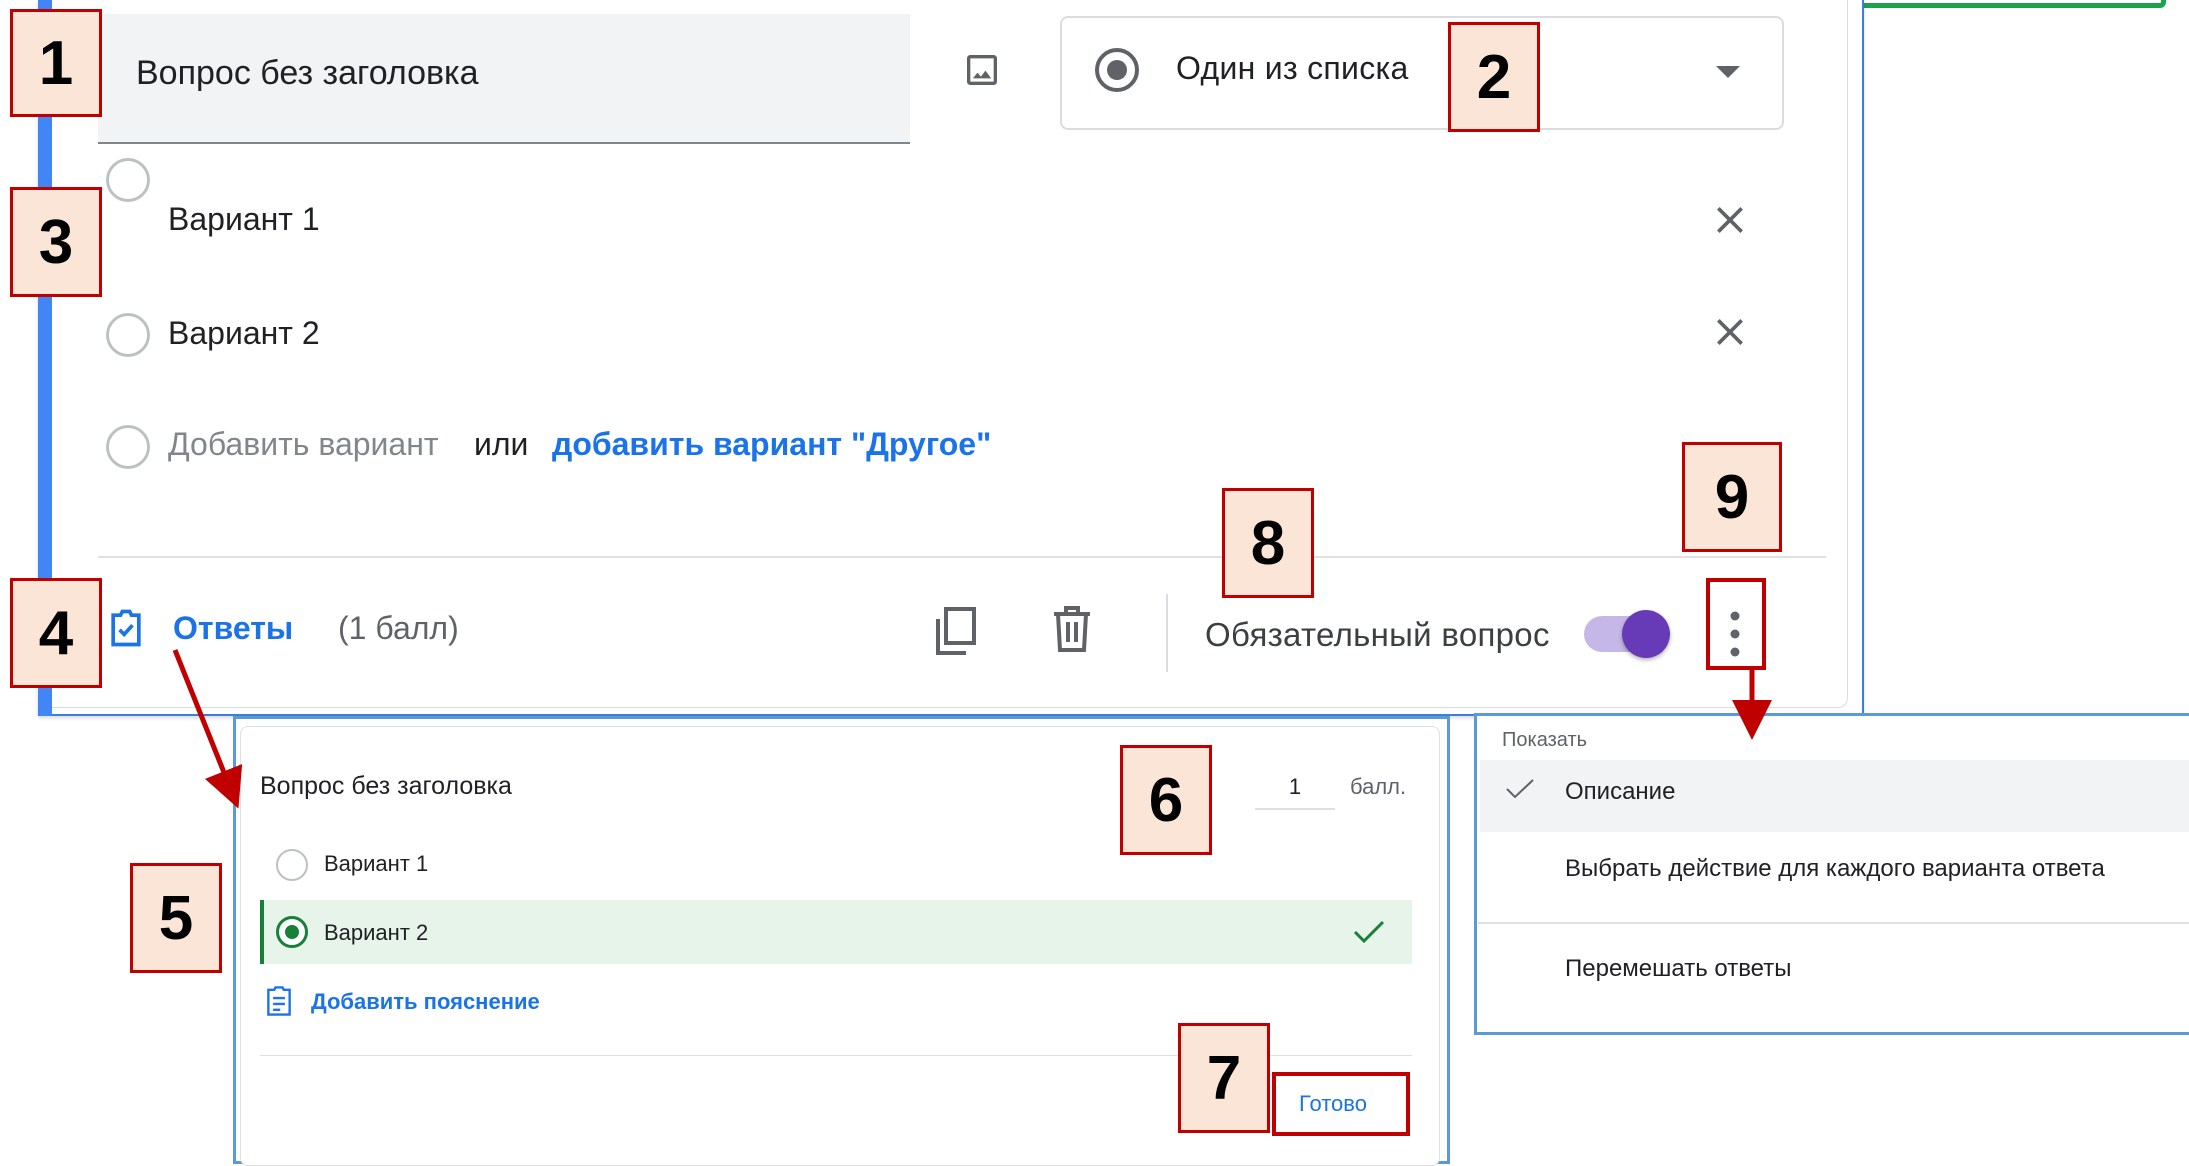 This screenshot has height=1166, width=2189. Describe the element at coordinates (1494, 77) in the screenshot. I see `annotation-2: 2` at that location.